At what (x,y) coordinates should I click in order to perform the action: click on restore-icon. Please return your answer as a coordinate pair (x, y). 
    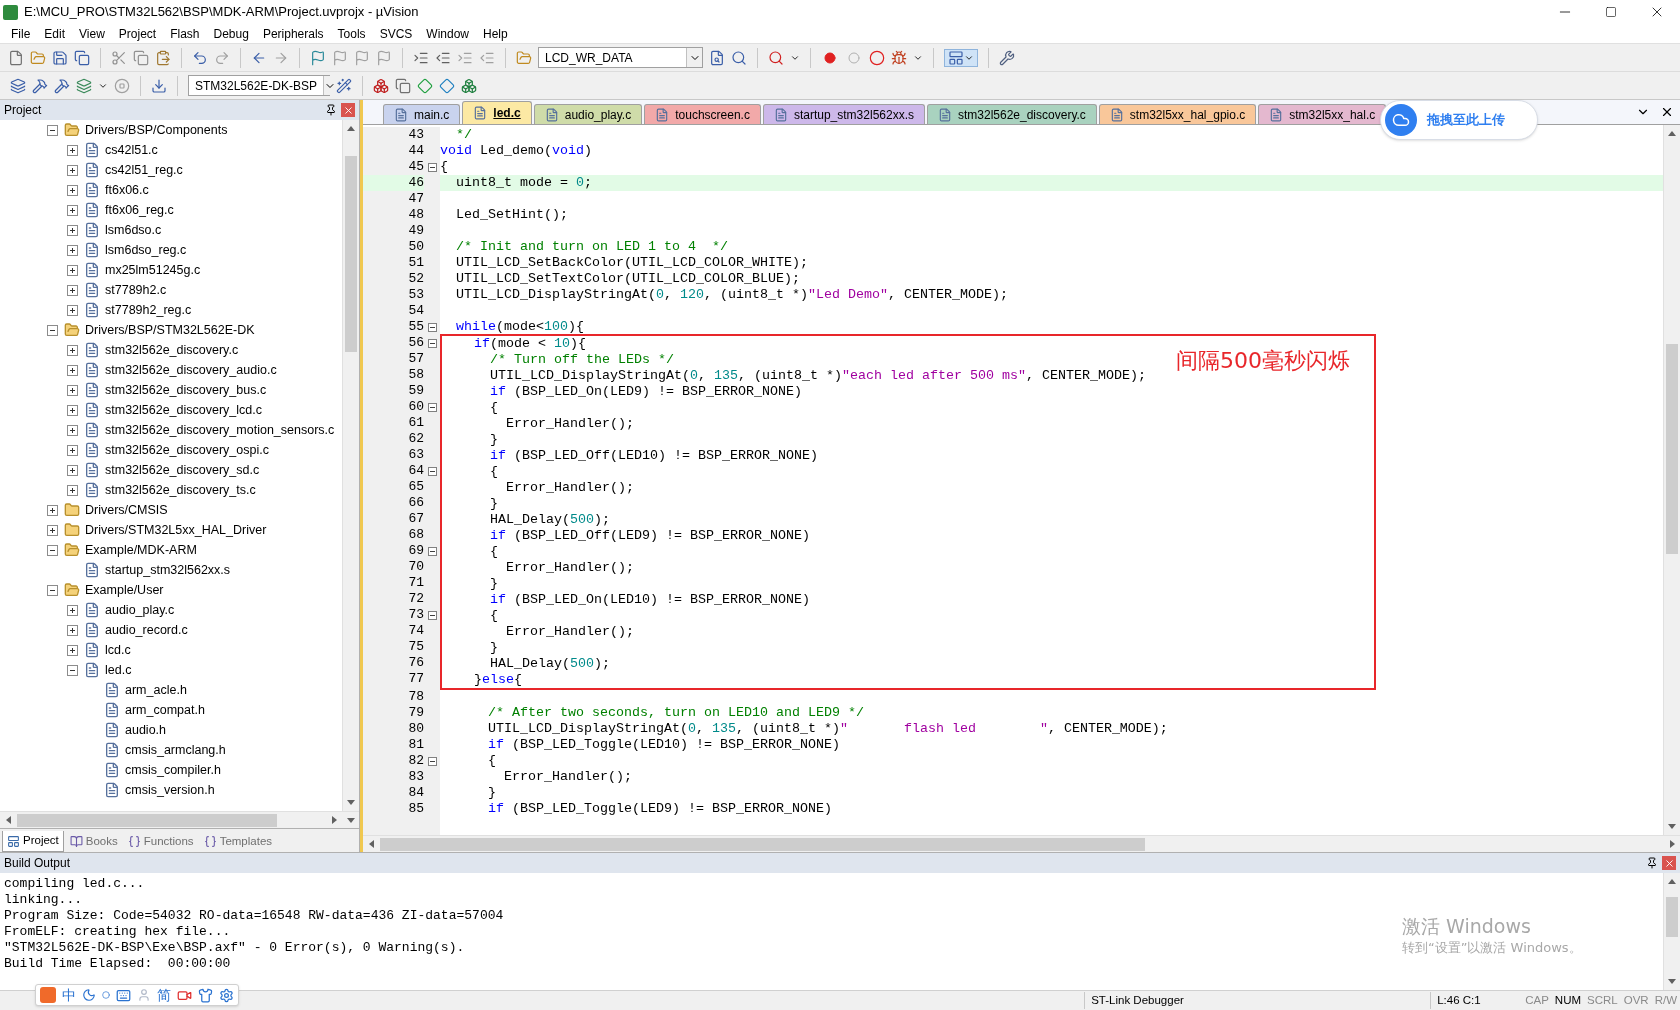
    Looking at the image, I should click on (1611, 12).